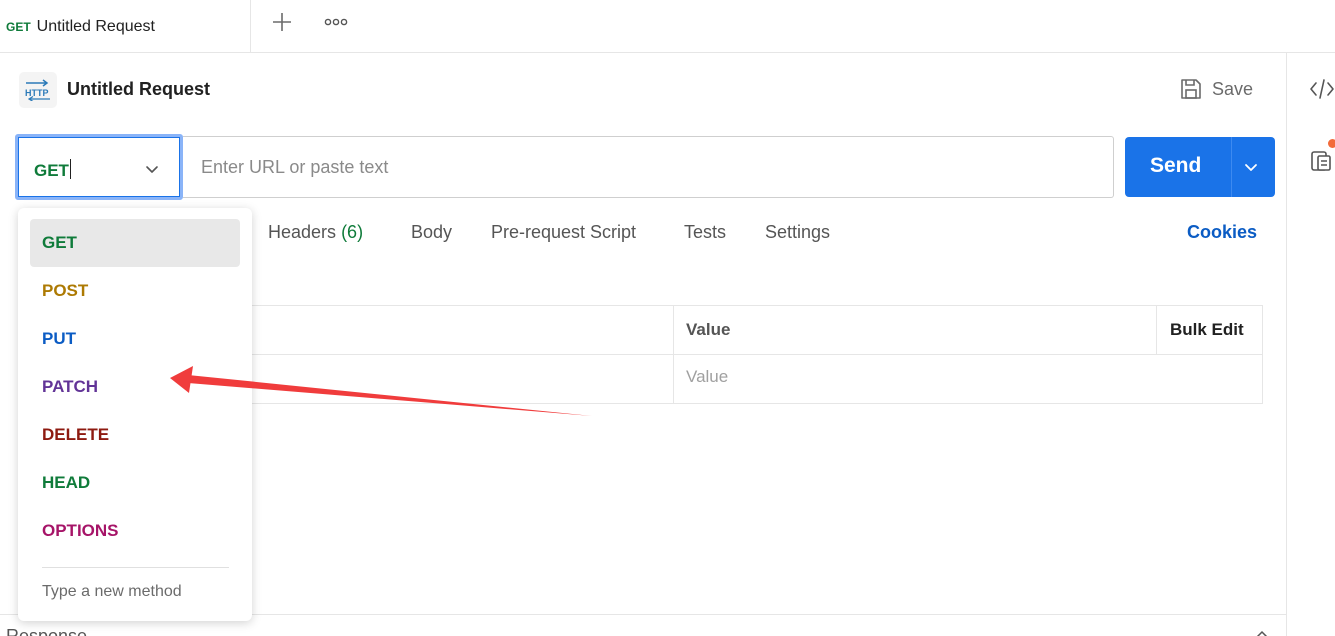 The image size is (1335, 636). I want to click on code-snippet-button, so click(1321, 89).